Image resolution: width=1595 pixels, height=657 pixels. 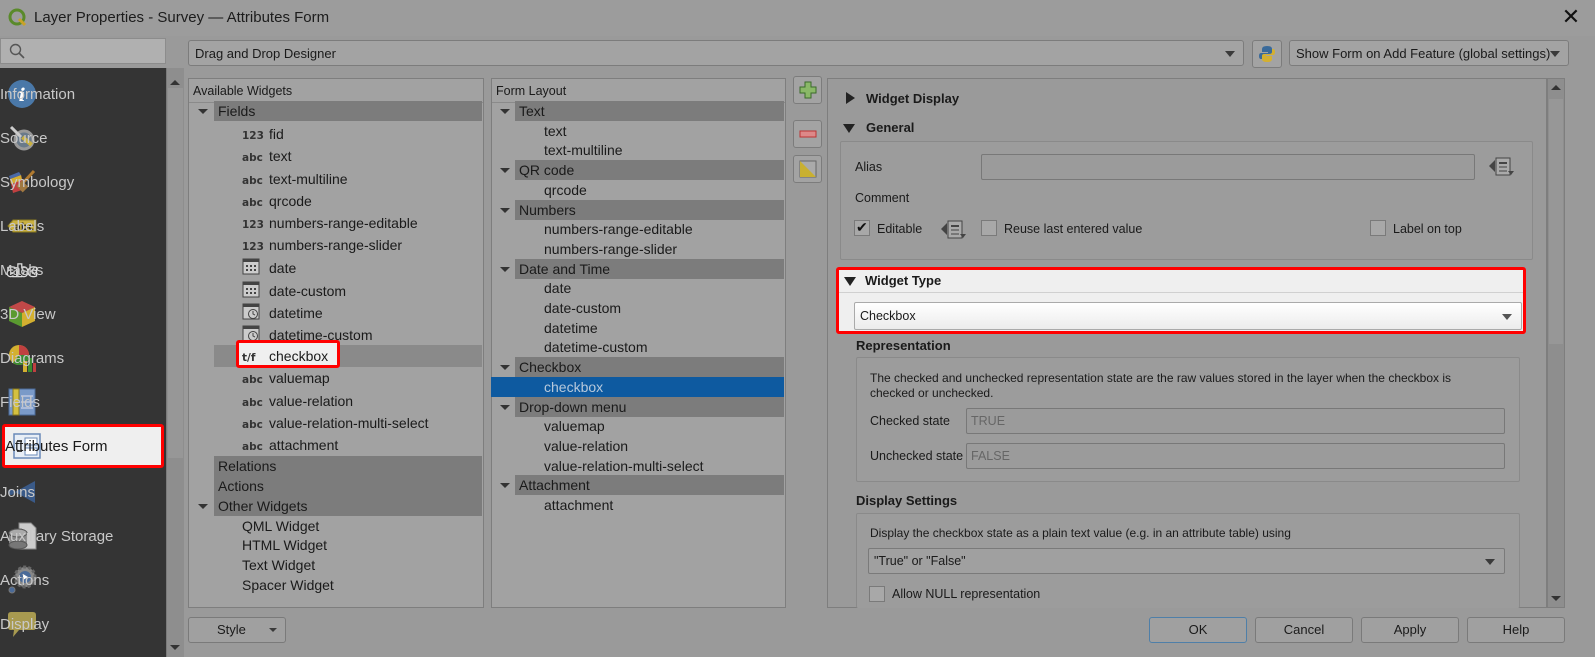 What do you see at coordinates (583, 150) in the screenshot?
I see `form-item: text-multiline` at bounding box center [583, 150].